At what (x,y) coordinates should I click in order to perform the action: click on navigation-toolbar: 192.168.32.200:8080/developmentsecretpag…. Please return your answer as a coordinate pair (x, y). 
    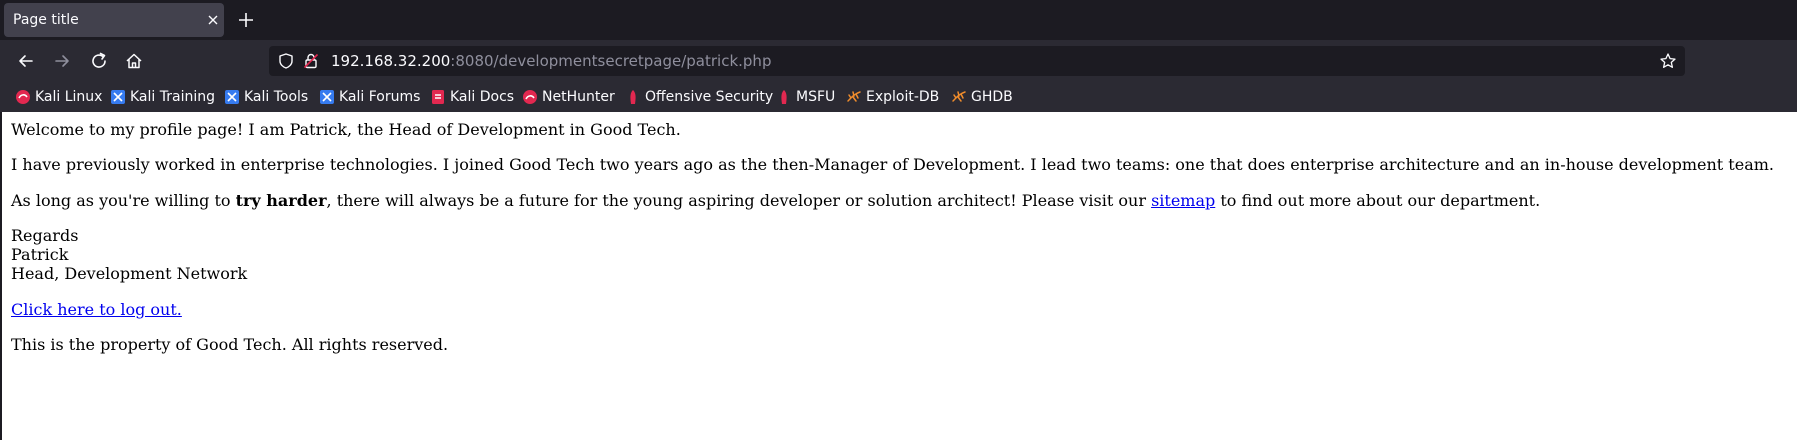
    Looking at the image, I should click on (898, 61).